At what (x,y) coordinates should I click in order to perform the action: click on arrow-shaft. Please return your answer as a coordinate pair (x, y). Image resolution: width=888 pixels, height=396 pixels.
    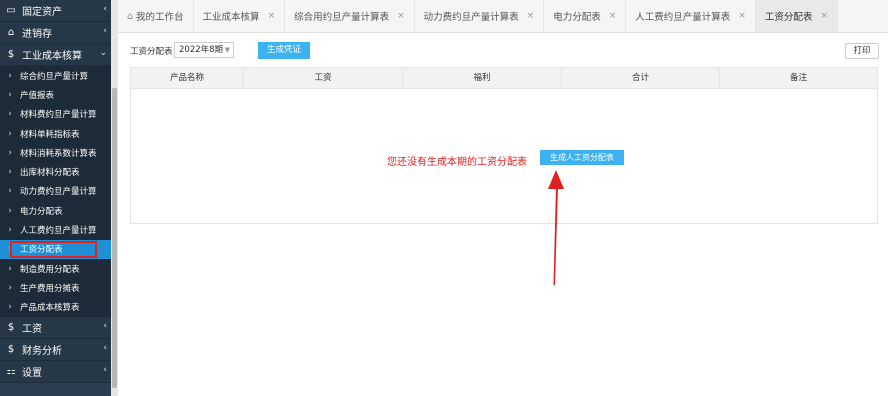
    Looking at the image, I should click on (555, 236).